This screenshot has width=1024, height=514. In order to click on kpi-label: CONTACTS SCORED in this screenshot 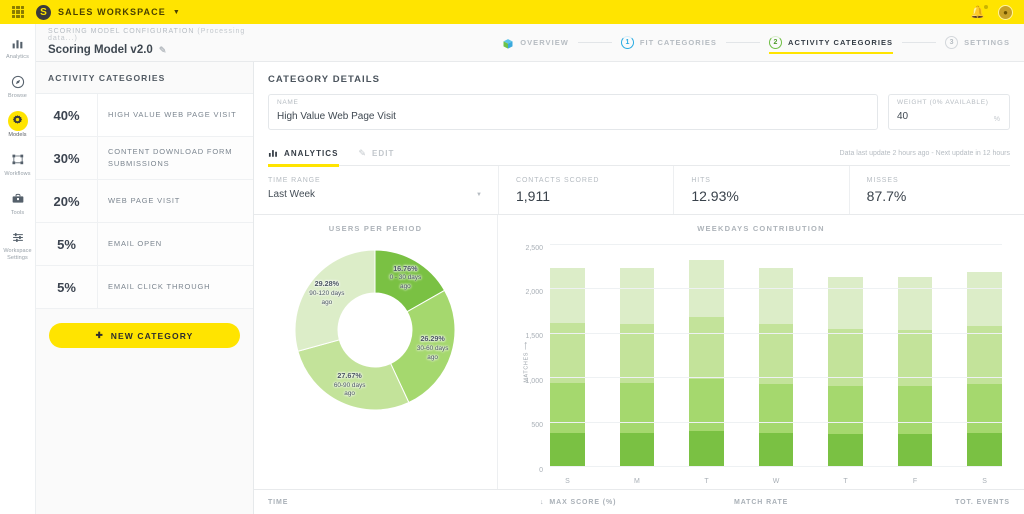, I will do `click(558, 180)`.